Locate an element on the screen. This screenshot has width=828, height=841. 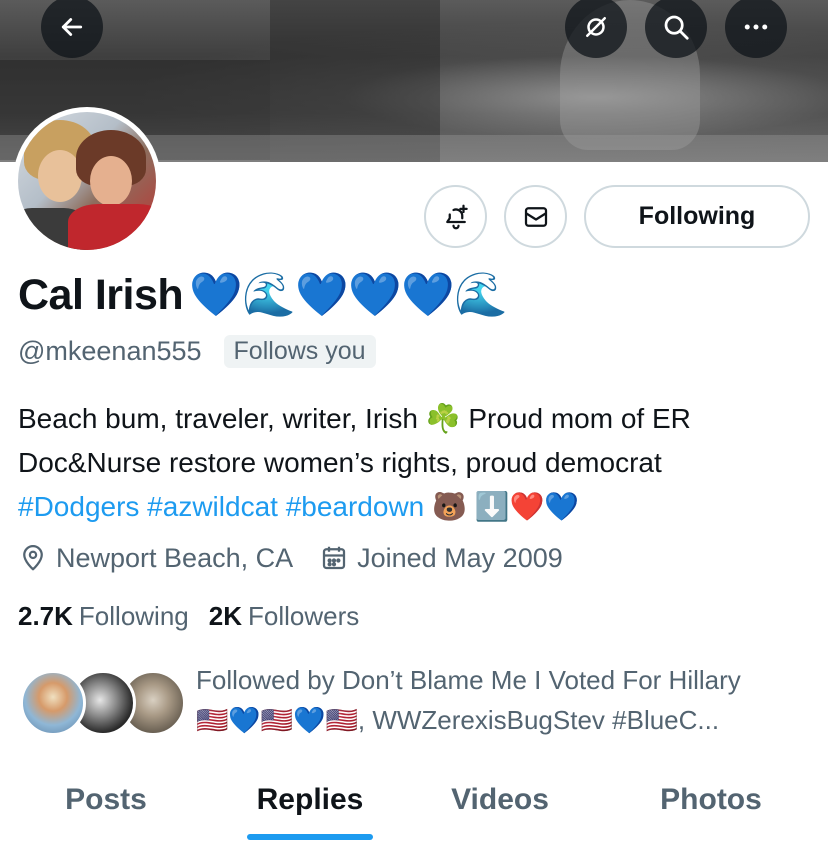
following-count-label: Following is located at coordinates (133, 615).